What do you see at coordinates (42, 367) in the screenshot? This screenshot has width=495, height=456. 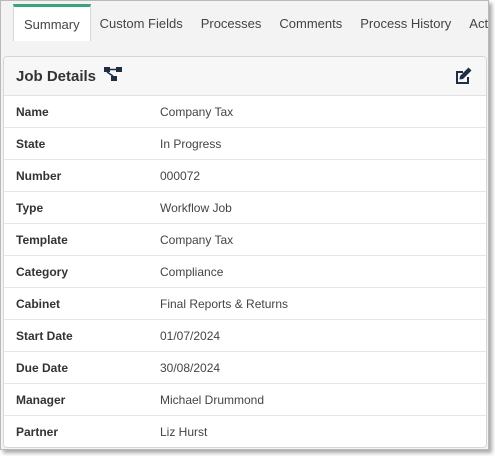 I see `detail-label: Due Date` at bounding box center [42, 367].